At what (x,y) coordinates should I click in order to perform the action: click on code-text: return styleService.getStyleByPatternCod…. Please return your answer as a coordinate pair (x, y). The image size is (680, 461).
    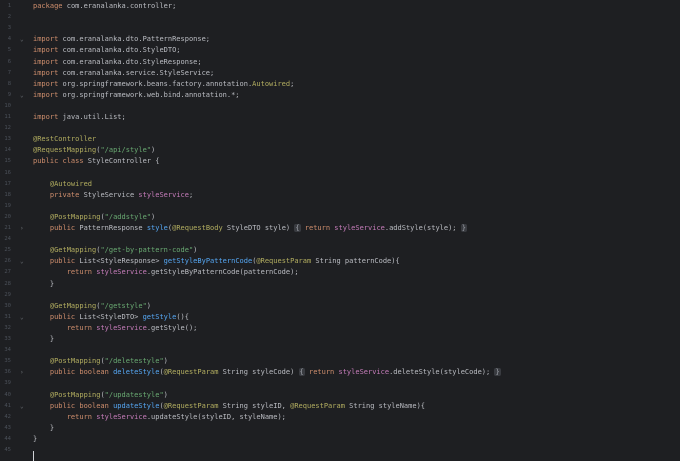
    Looking at the image, I should click on (166, 272).